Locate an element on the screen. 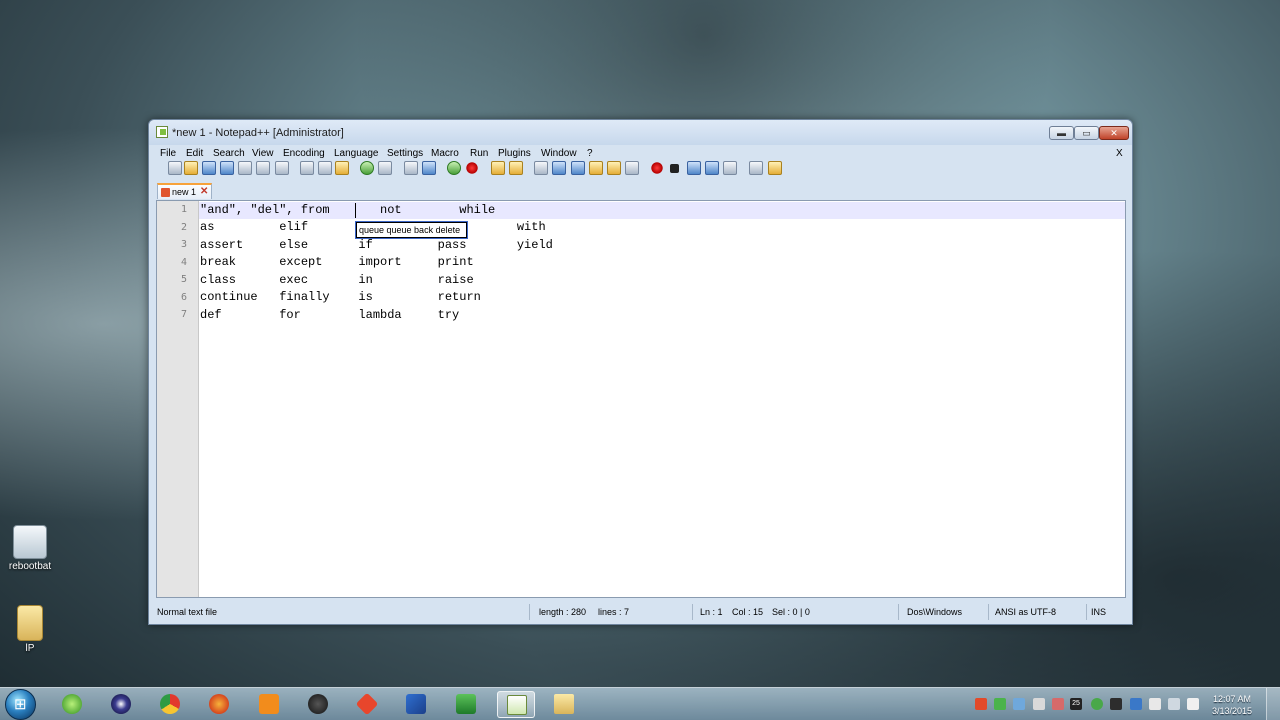  network-icon is located at coordinates (1174, 704).